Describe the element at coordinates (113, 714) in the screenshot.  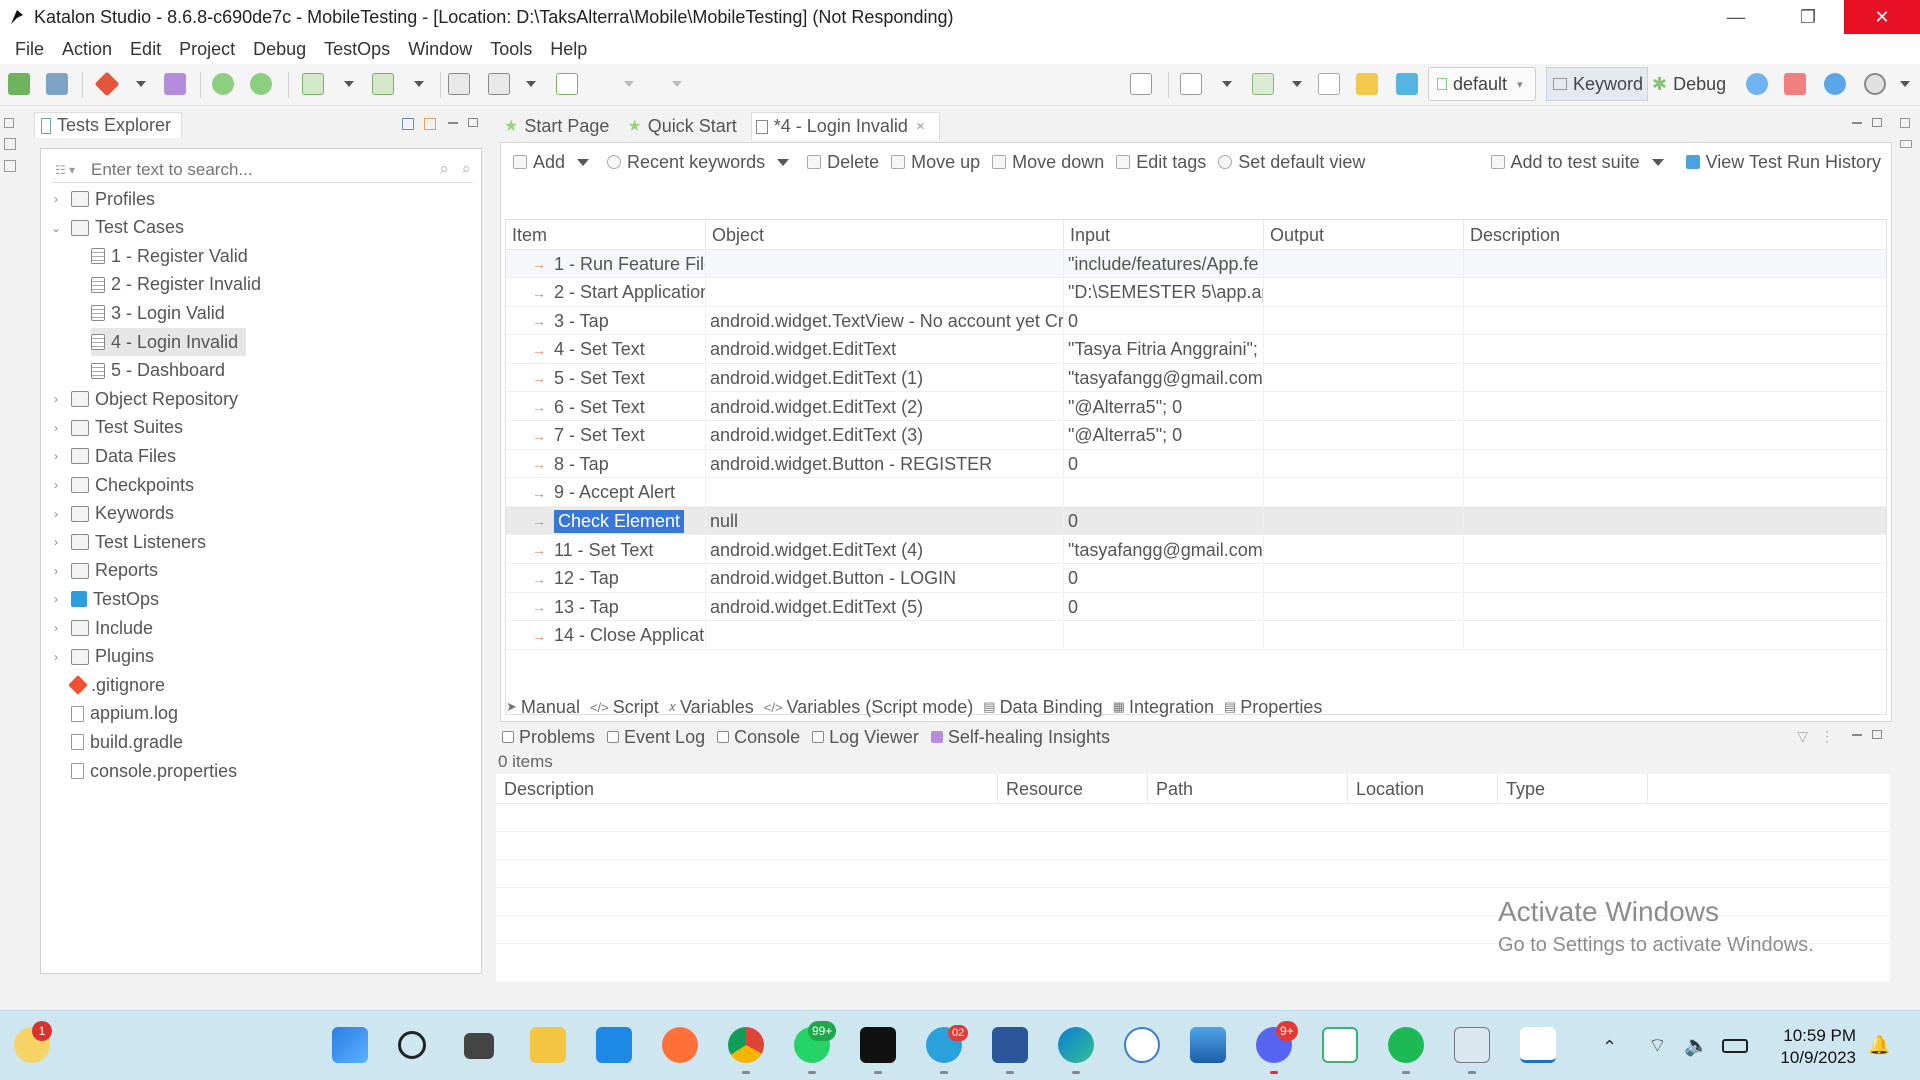
I see `tree-item: appium.log` at that location.